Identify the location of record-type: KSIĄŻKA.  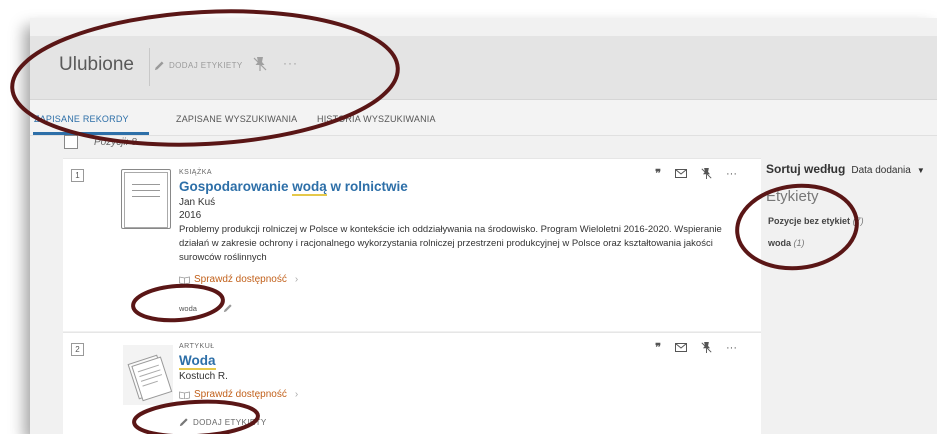
(196, 172).